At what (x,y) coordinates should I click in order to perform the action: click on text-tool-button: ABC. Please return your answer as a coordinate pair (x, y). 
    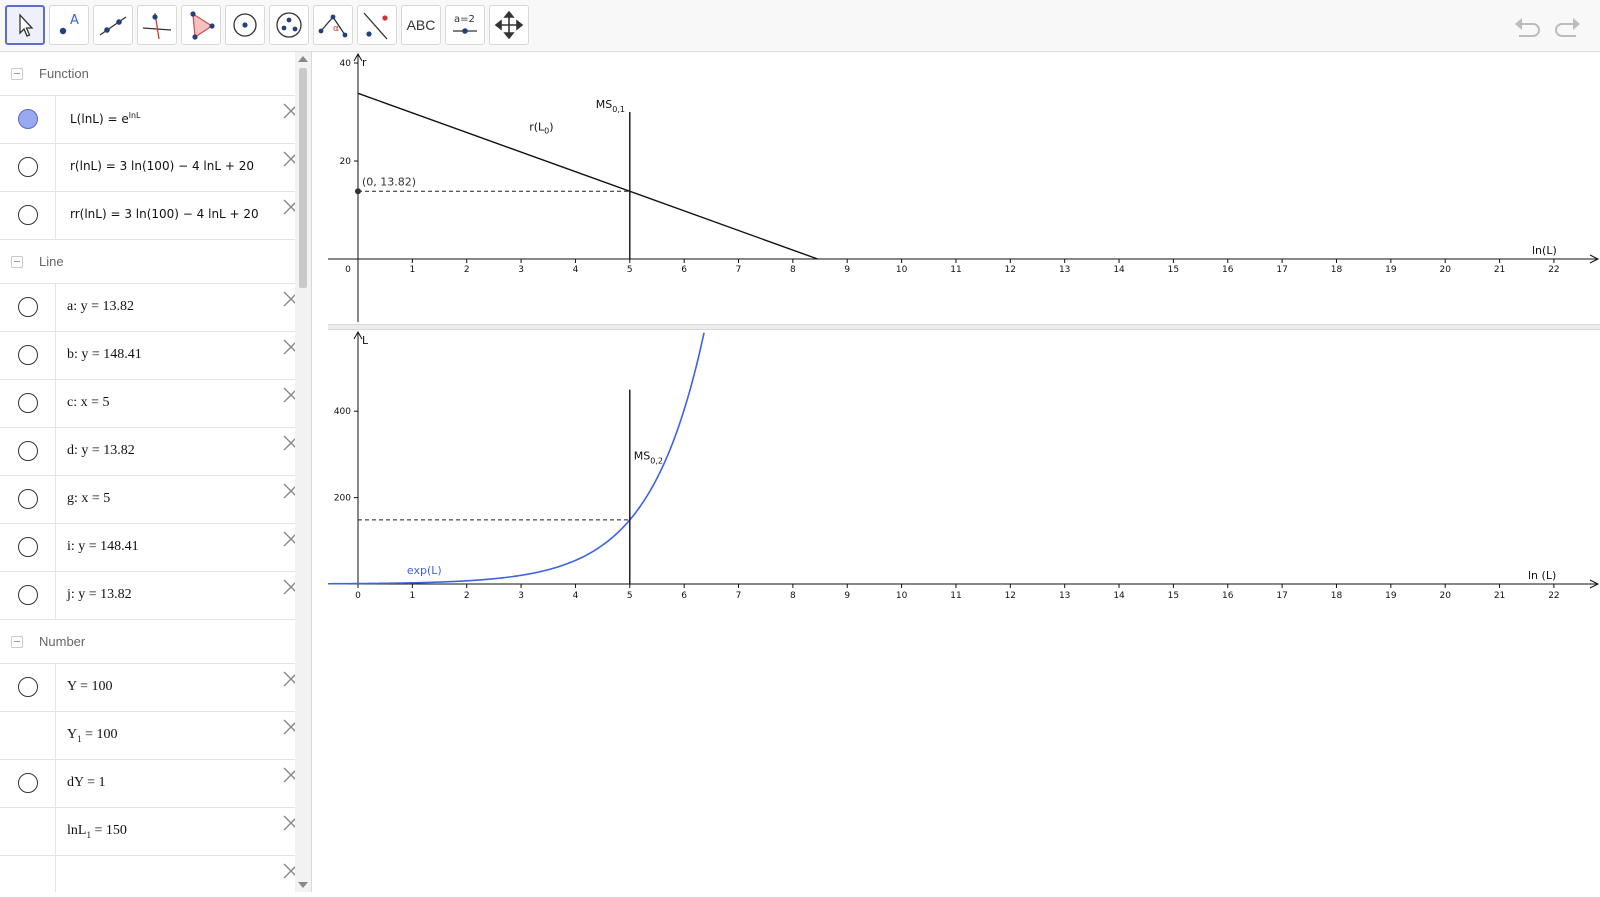
    Looking at the image, I should click on (421, 25).